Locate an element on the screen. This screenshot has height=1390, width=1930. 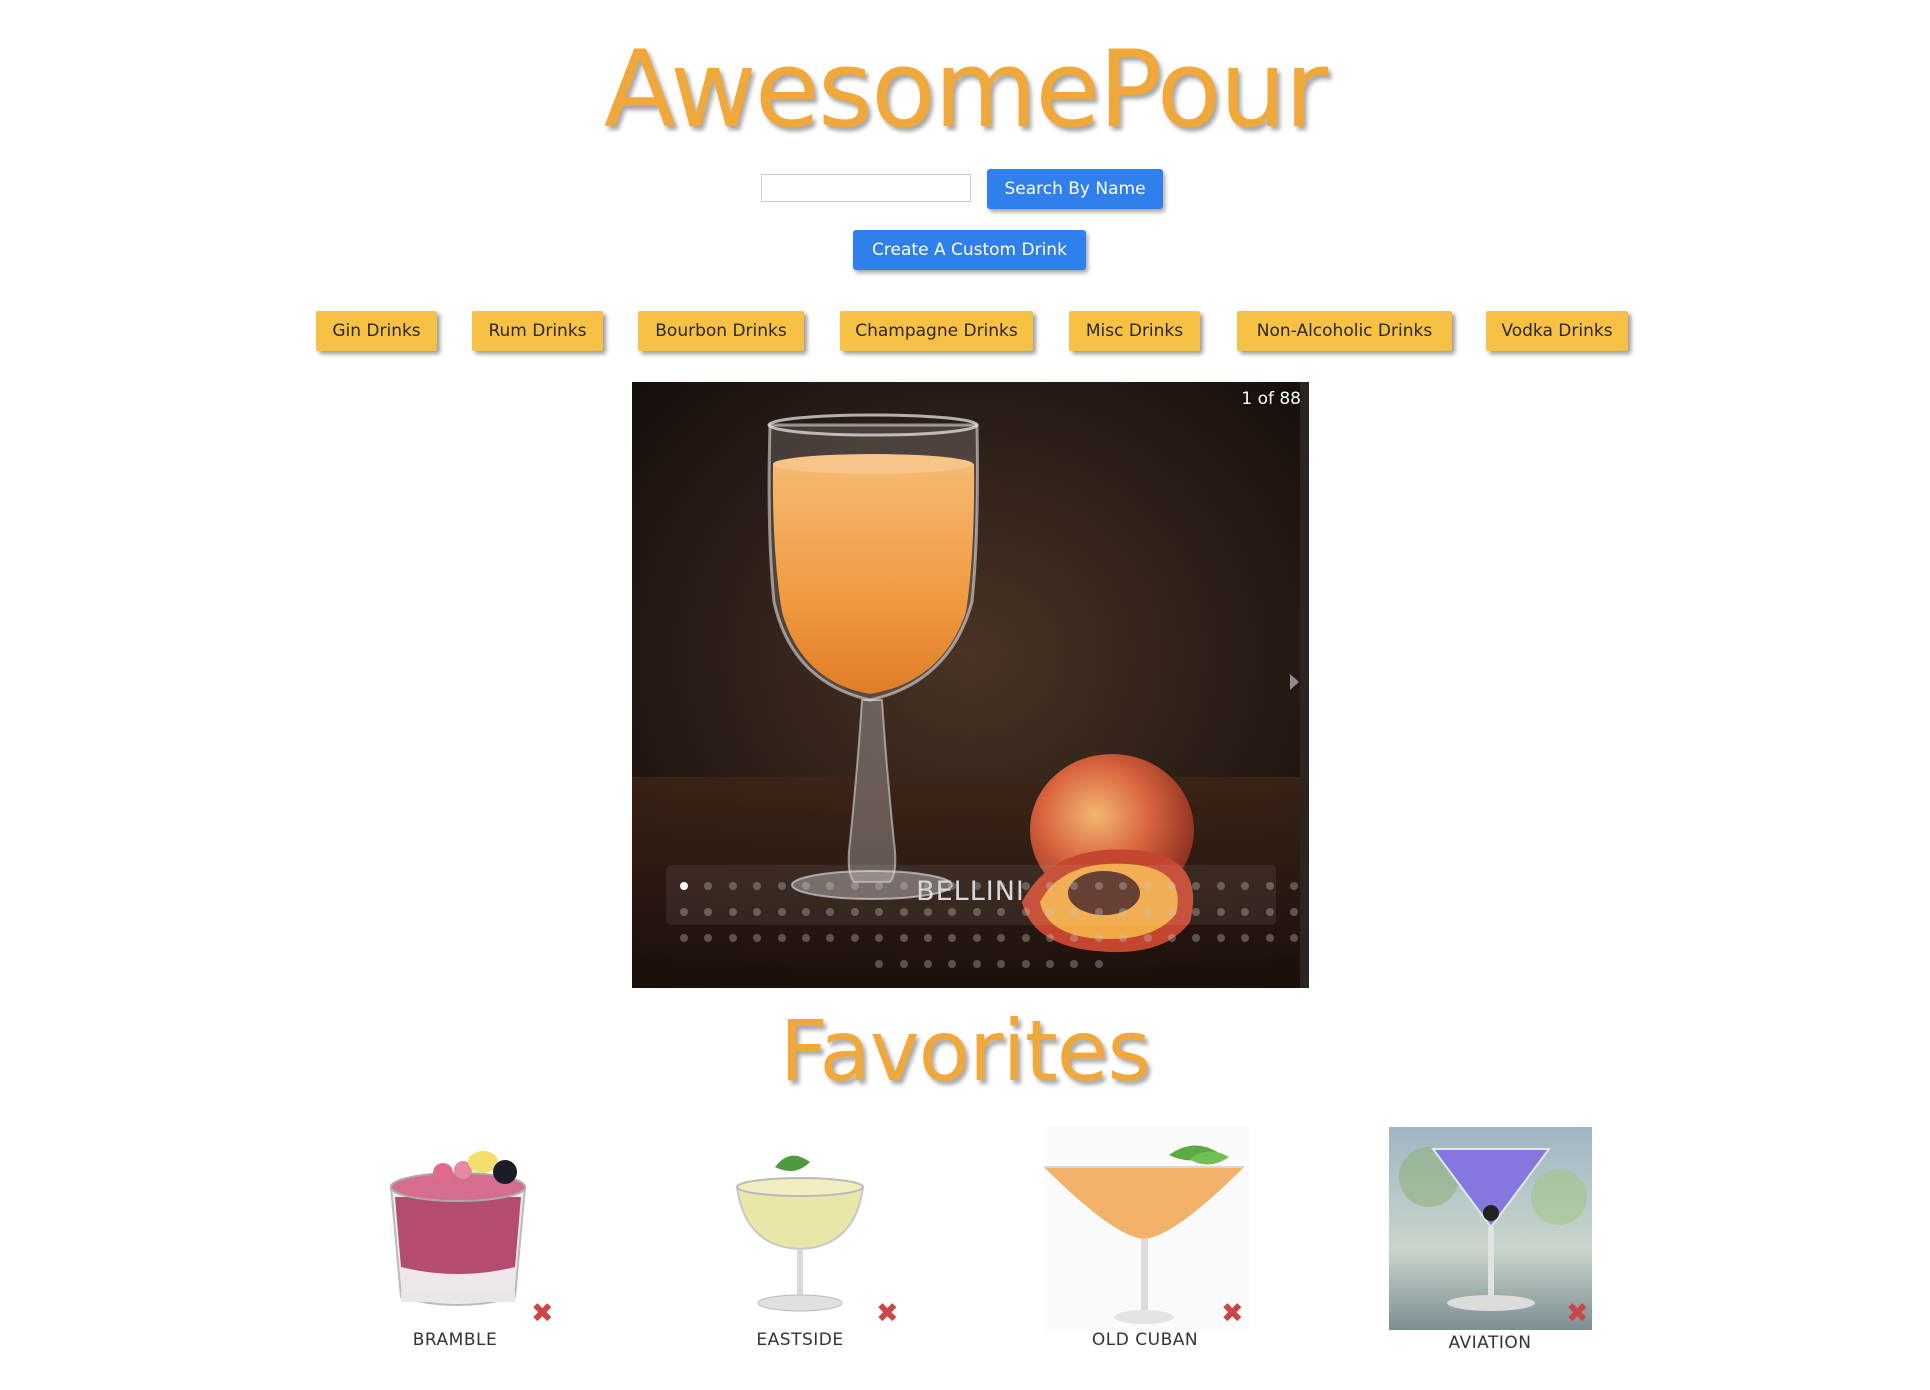
favorite-name: OLD CUBAN is located at coordinates (1145, 1340).